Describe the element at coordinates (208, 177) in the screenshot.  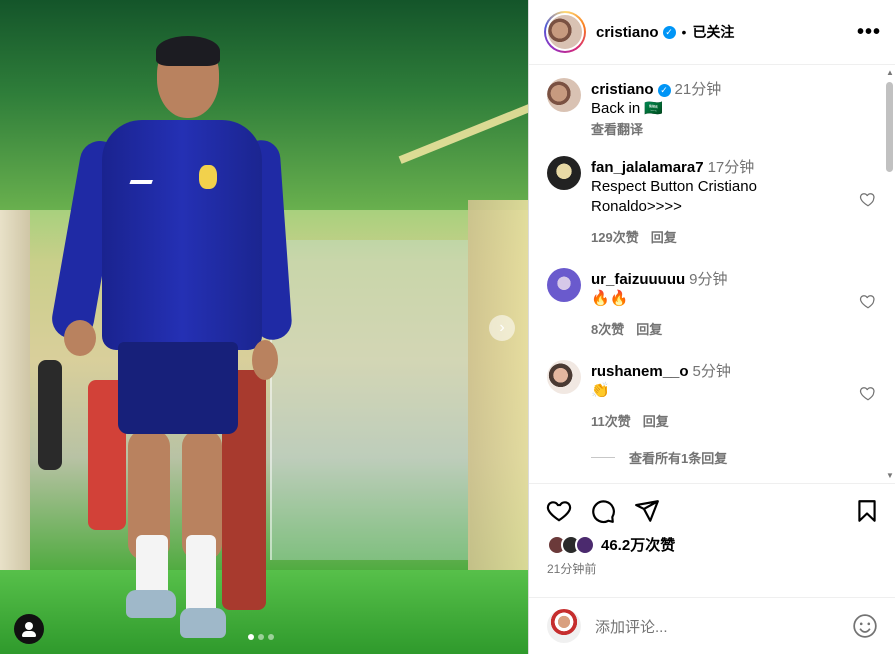
I see `club-badge` at that location.